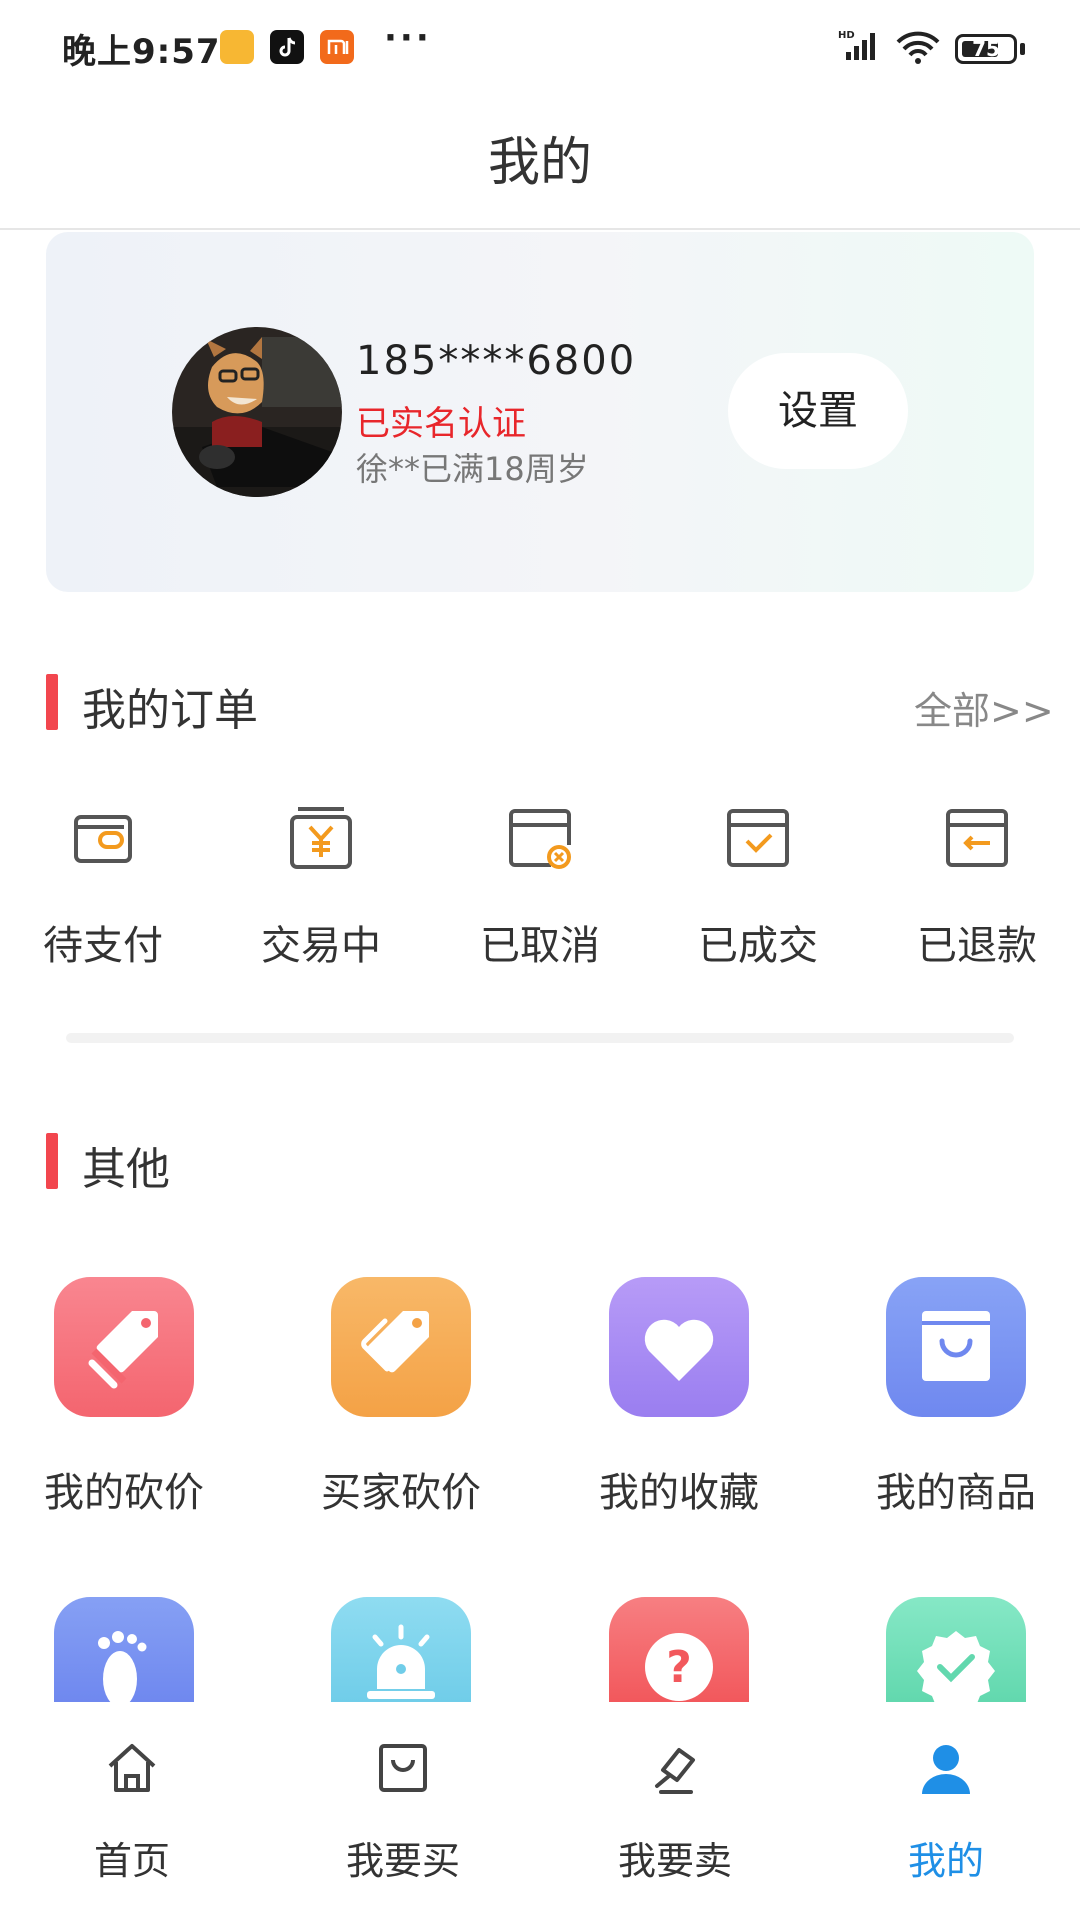 This screenshot has width=1080, height=1920. I want to click on alert-tile, so click(401, 1649).